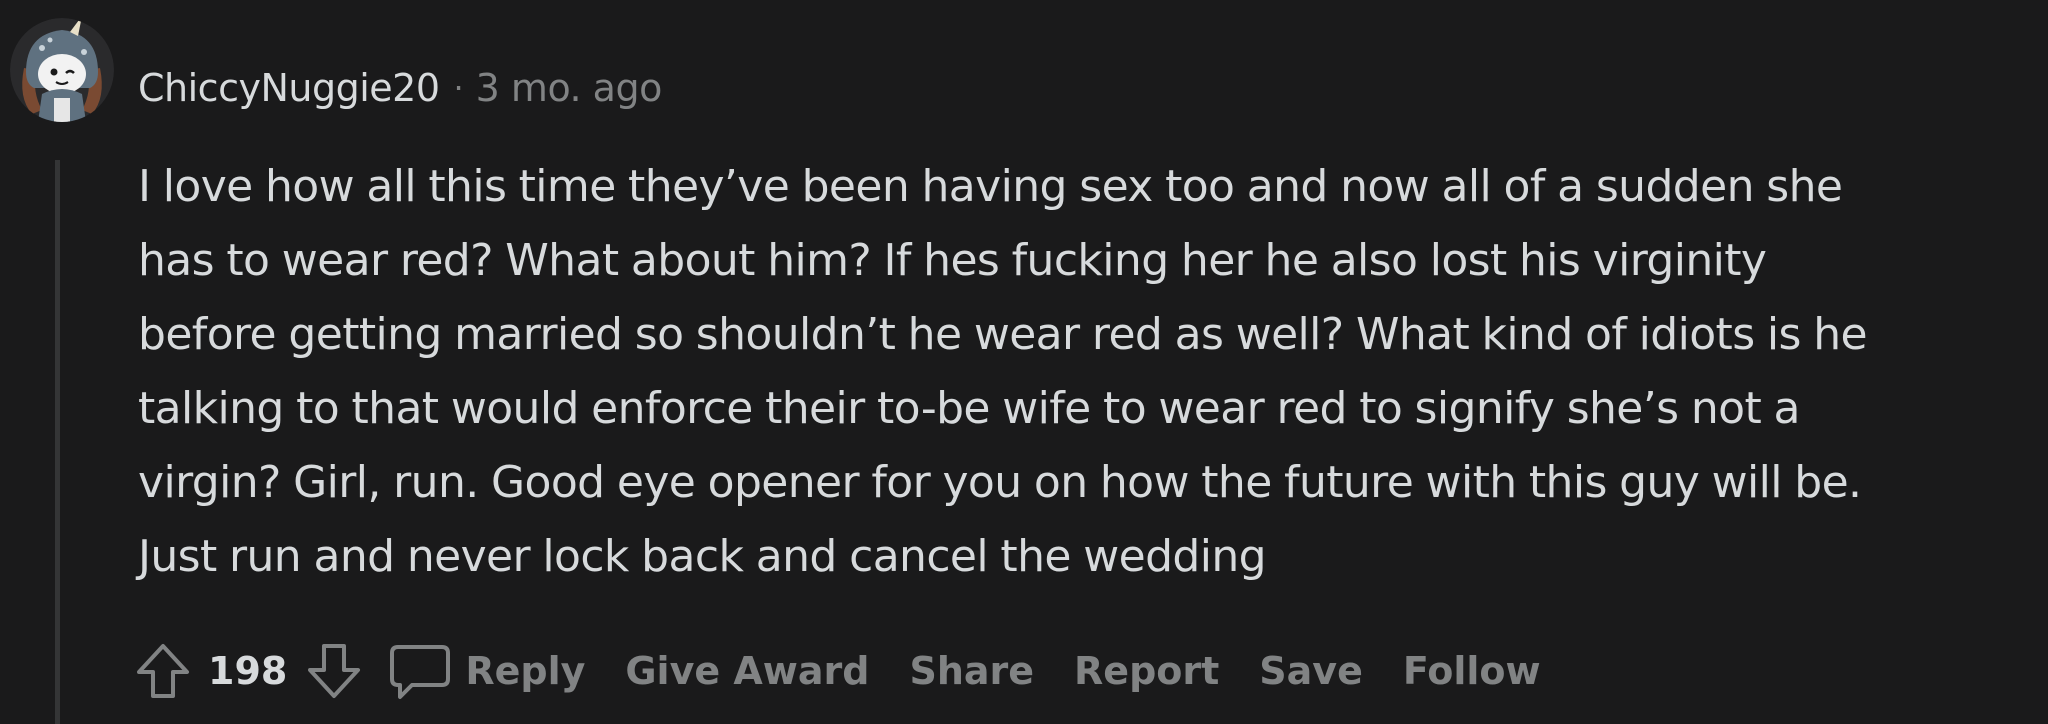  Describe the element at coordinates (1146, 671) in the screenshot. I see `report-button: Report` at that location.